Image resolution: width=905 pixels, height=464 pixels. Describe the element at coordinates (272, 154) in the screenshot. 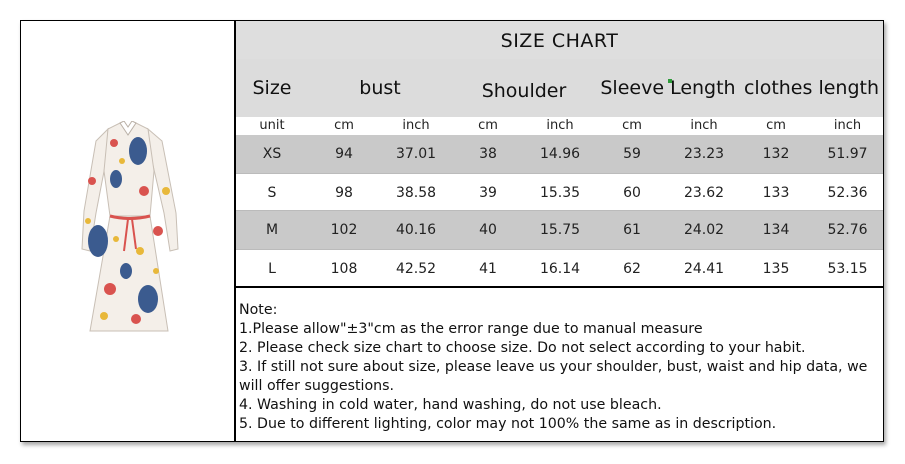

I see `size-cell: XS` at that location.